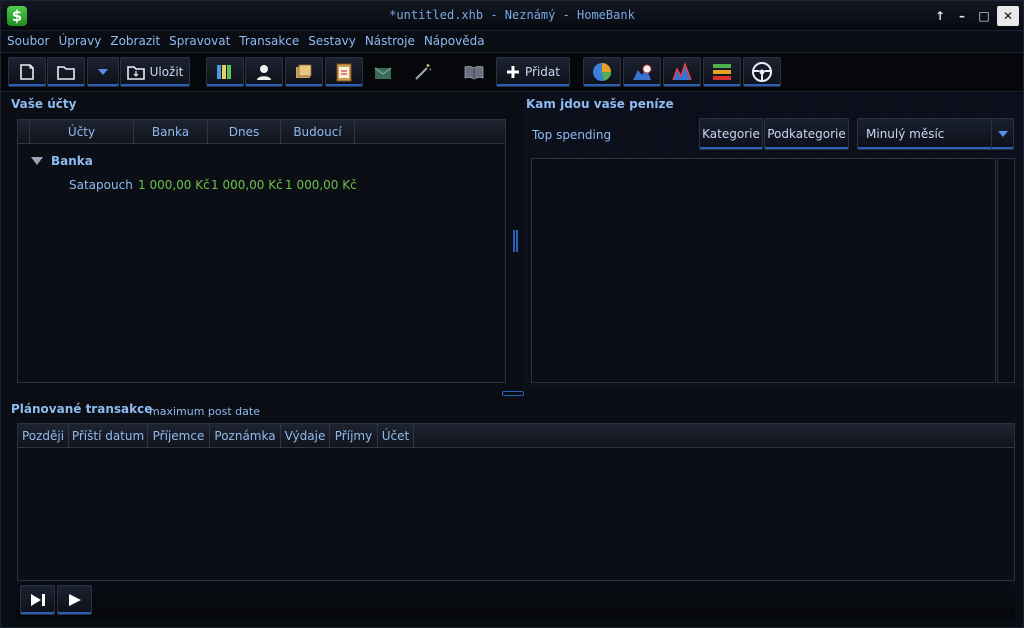 The width and height of the screenshot is (1024, 628). What do you see at coordinates (171, 132) in the screenshot?
I see `accounts-col-bank: Banka` at bounding box center [171, 132].